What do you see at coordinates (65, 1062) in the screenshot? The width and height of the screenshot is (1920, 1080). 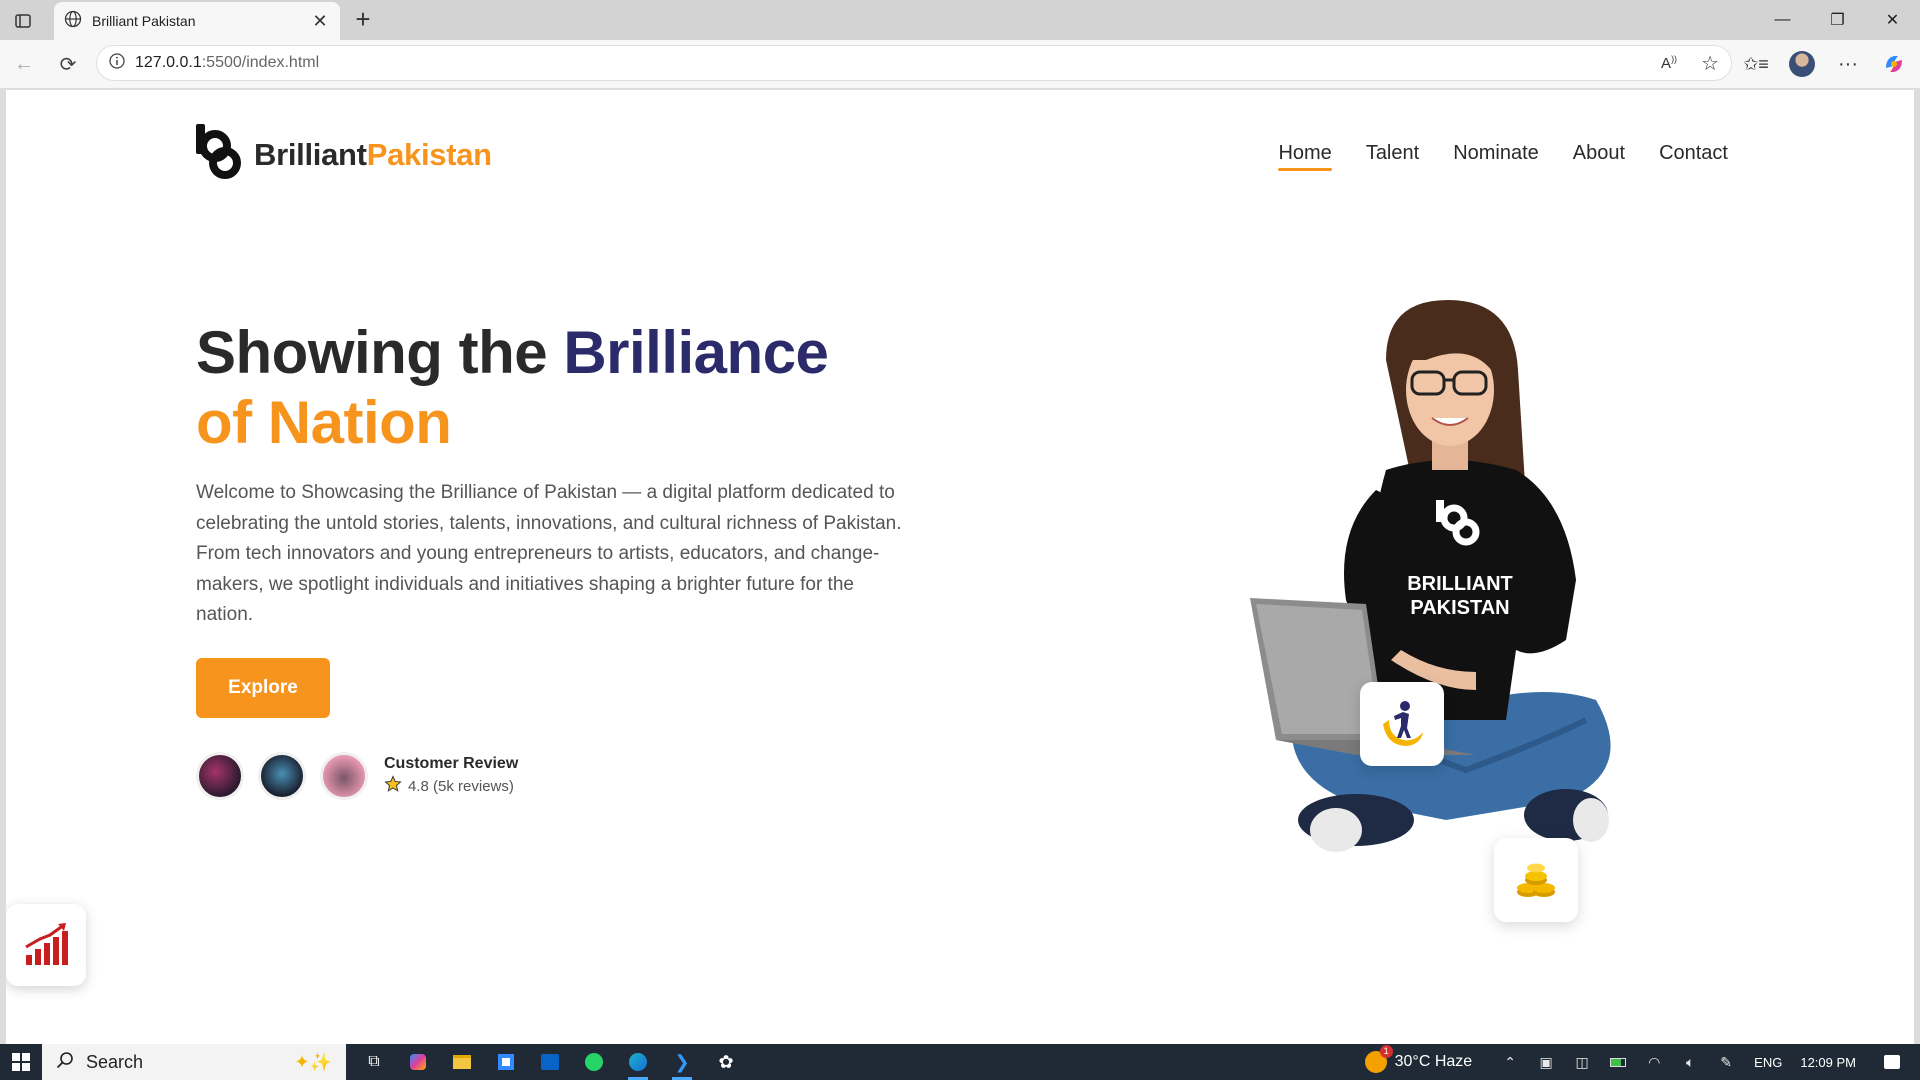 I see `search-icon` at bounding box center [65, 1062].